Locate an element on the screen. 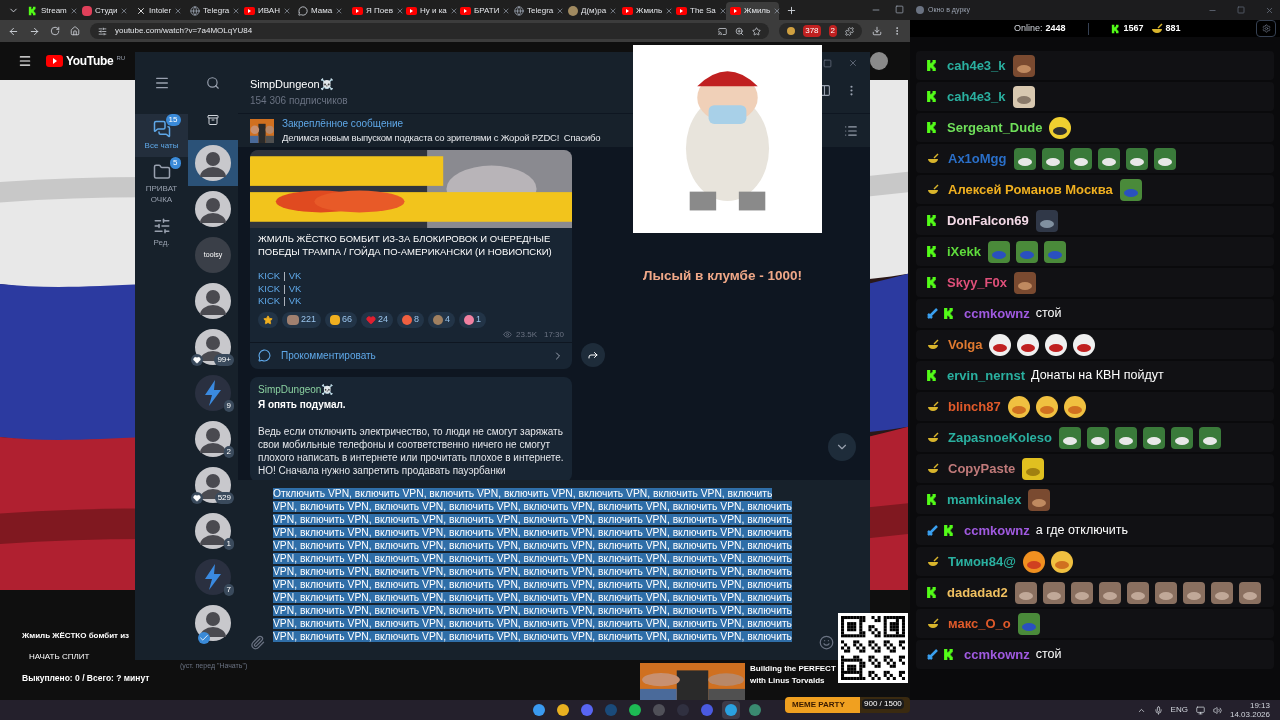  chat-text: а где отключить is located at coordinates (1082, 531).